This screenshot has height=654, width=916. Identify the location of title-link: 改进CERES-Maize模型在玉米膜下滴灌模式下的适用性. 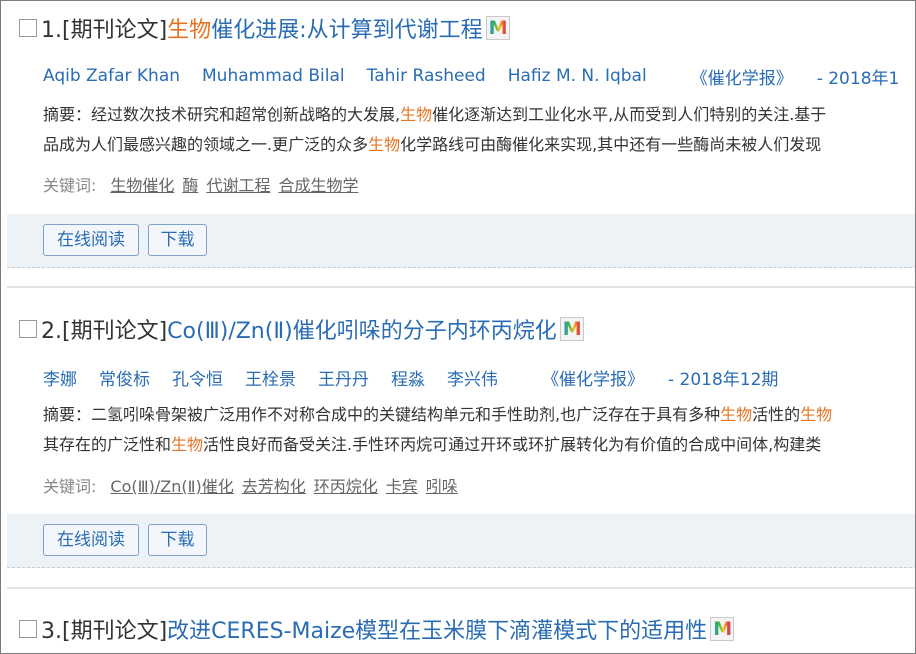
(437, 631).